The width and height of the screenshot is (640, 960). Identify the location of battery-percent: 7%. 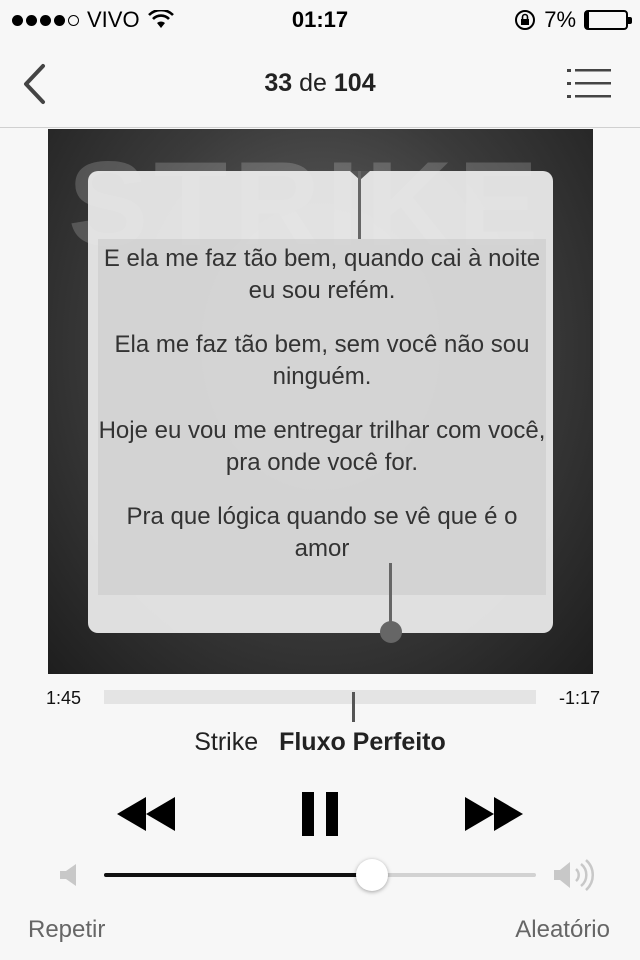
(560, 19).